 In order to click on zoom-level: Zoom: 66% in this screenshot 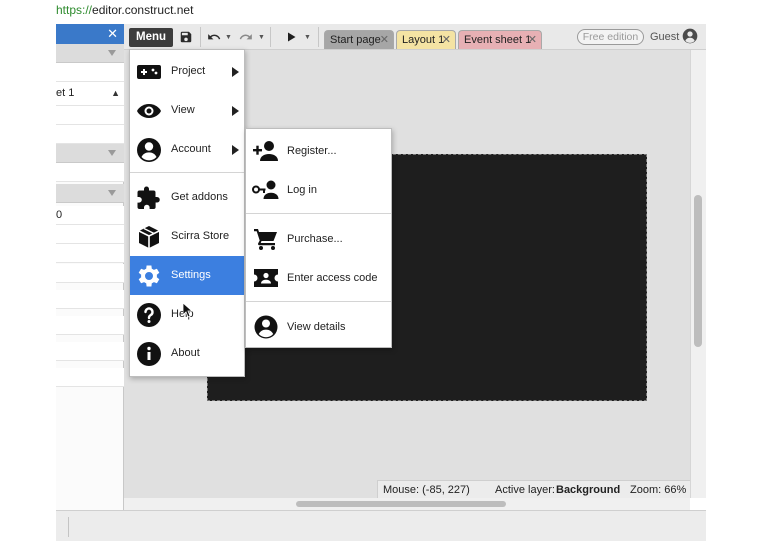, I will do `click(658, 490)`.